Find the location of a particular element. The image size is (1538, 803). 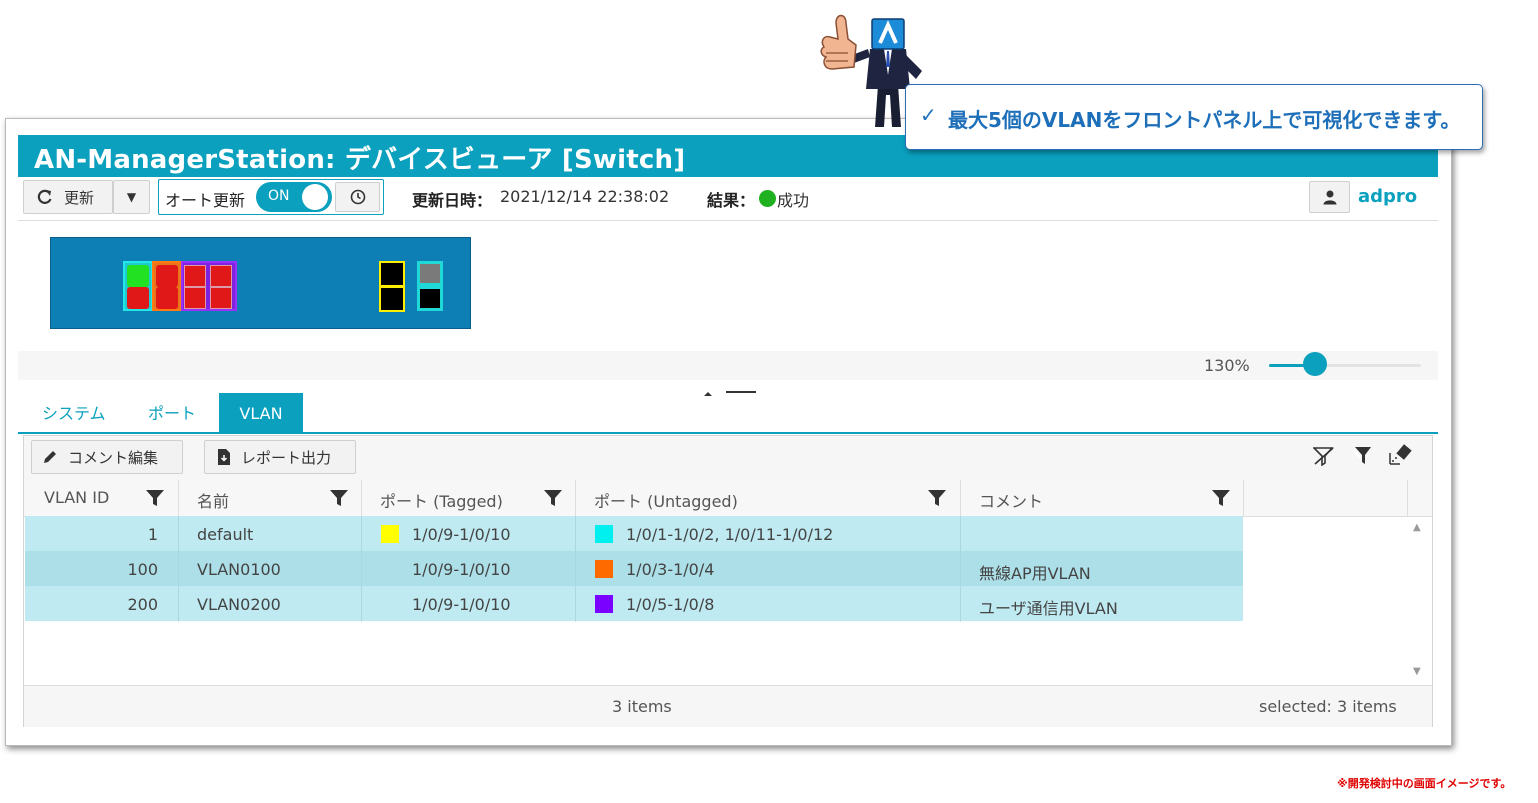

refresh-button: 更新 is located at coordinates (68, 197).